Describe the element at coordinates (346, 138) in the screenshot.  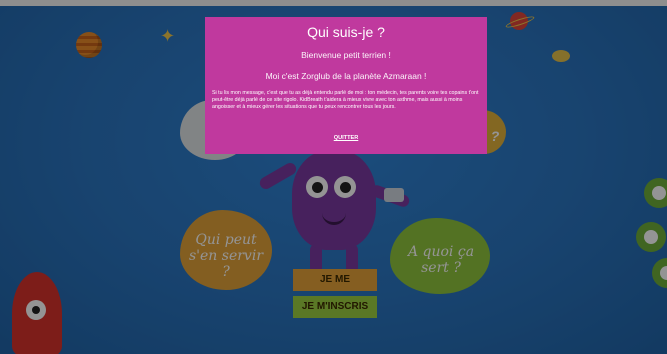
I see `quit-link: QUITTER` at that location.